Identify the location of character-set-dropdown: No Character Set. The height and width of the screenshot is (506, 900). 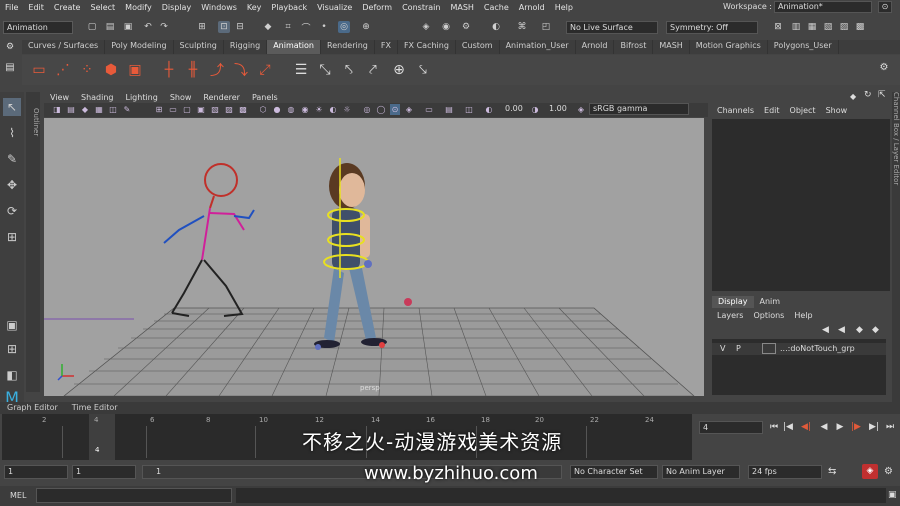
(614, 472).